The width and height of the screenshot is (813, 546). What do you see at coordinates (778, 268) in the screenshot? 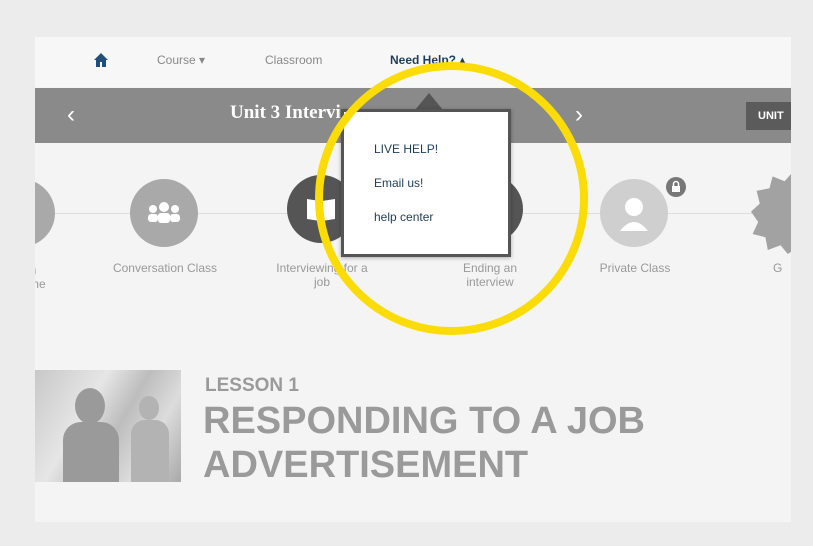
I see `timeline-label-badge: G` at bounding box center [778, 268].